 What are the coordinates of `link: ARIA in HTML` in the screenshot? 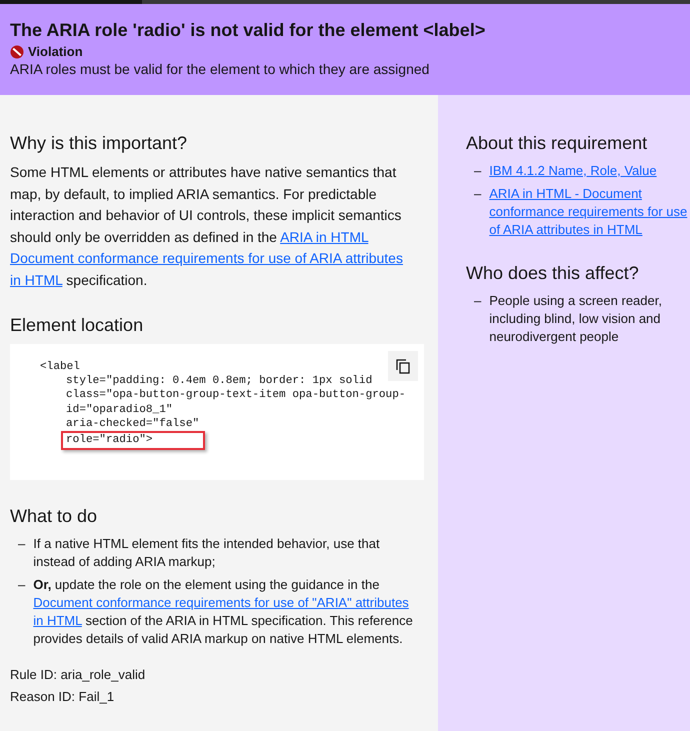 It's located at (324, 236).